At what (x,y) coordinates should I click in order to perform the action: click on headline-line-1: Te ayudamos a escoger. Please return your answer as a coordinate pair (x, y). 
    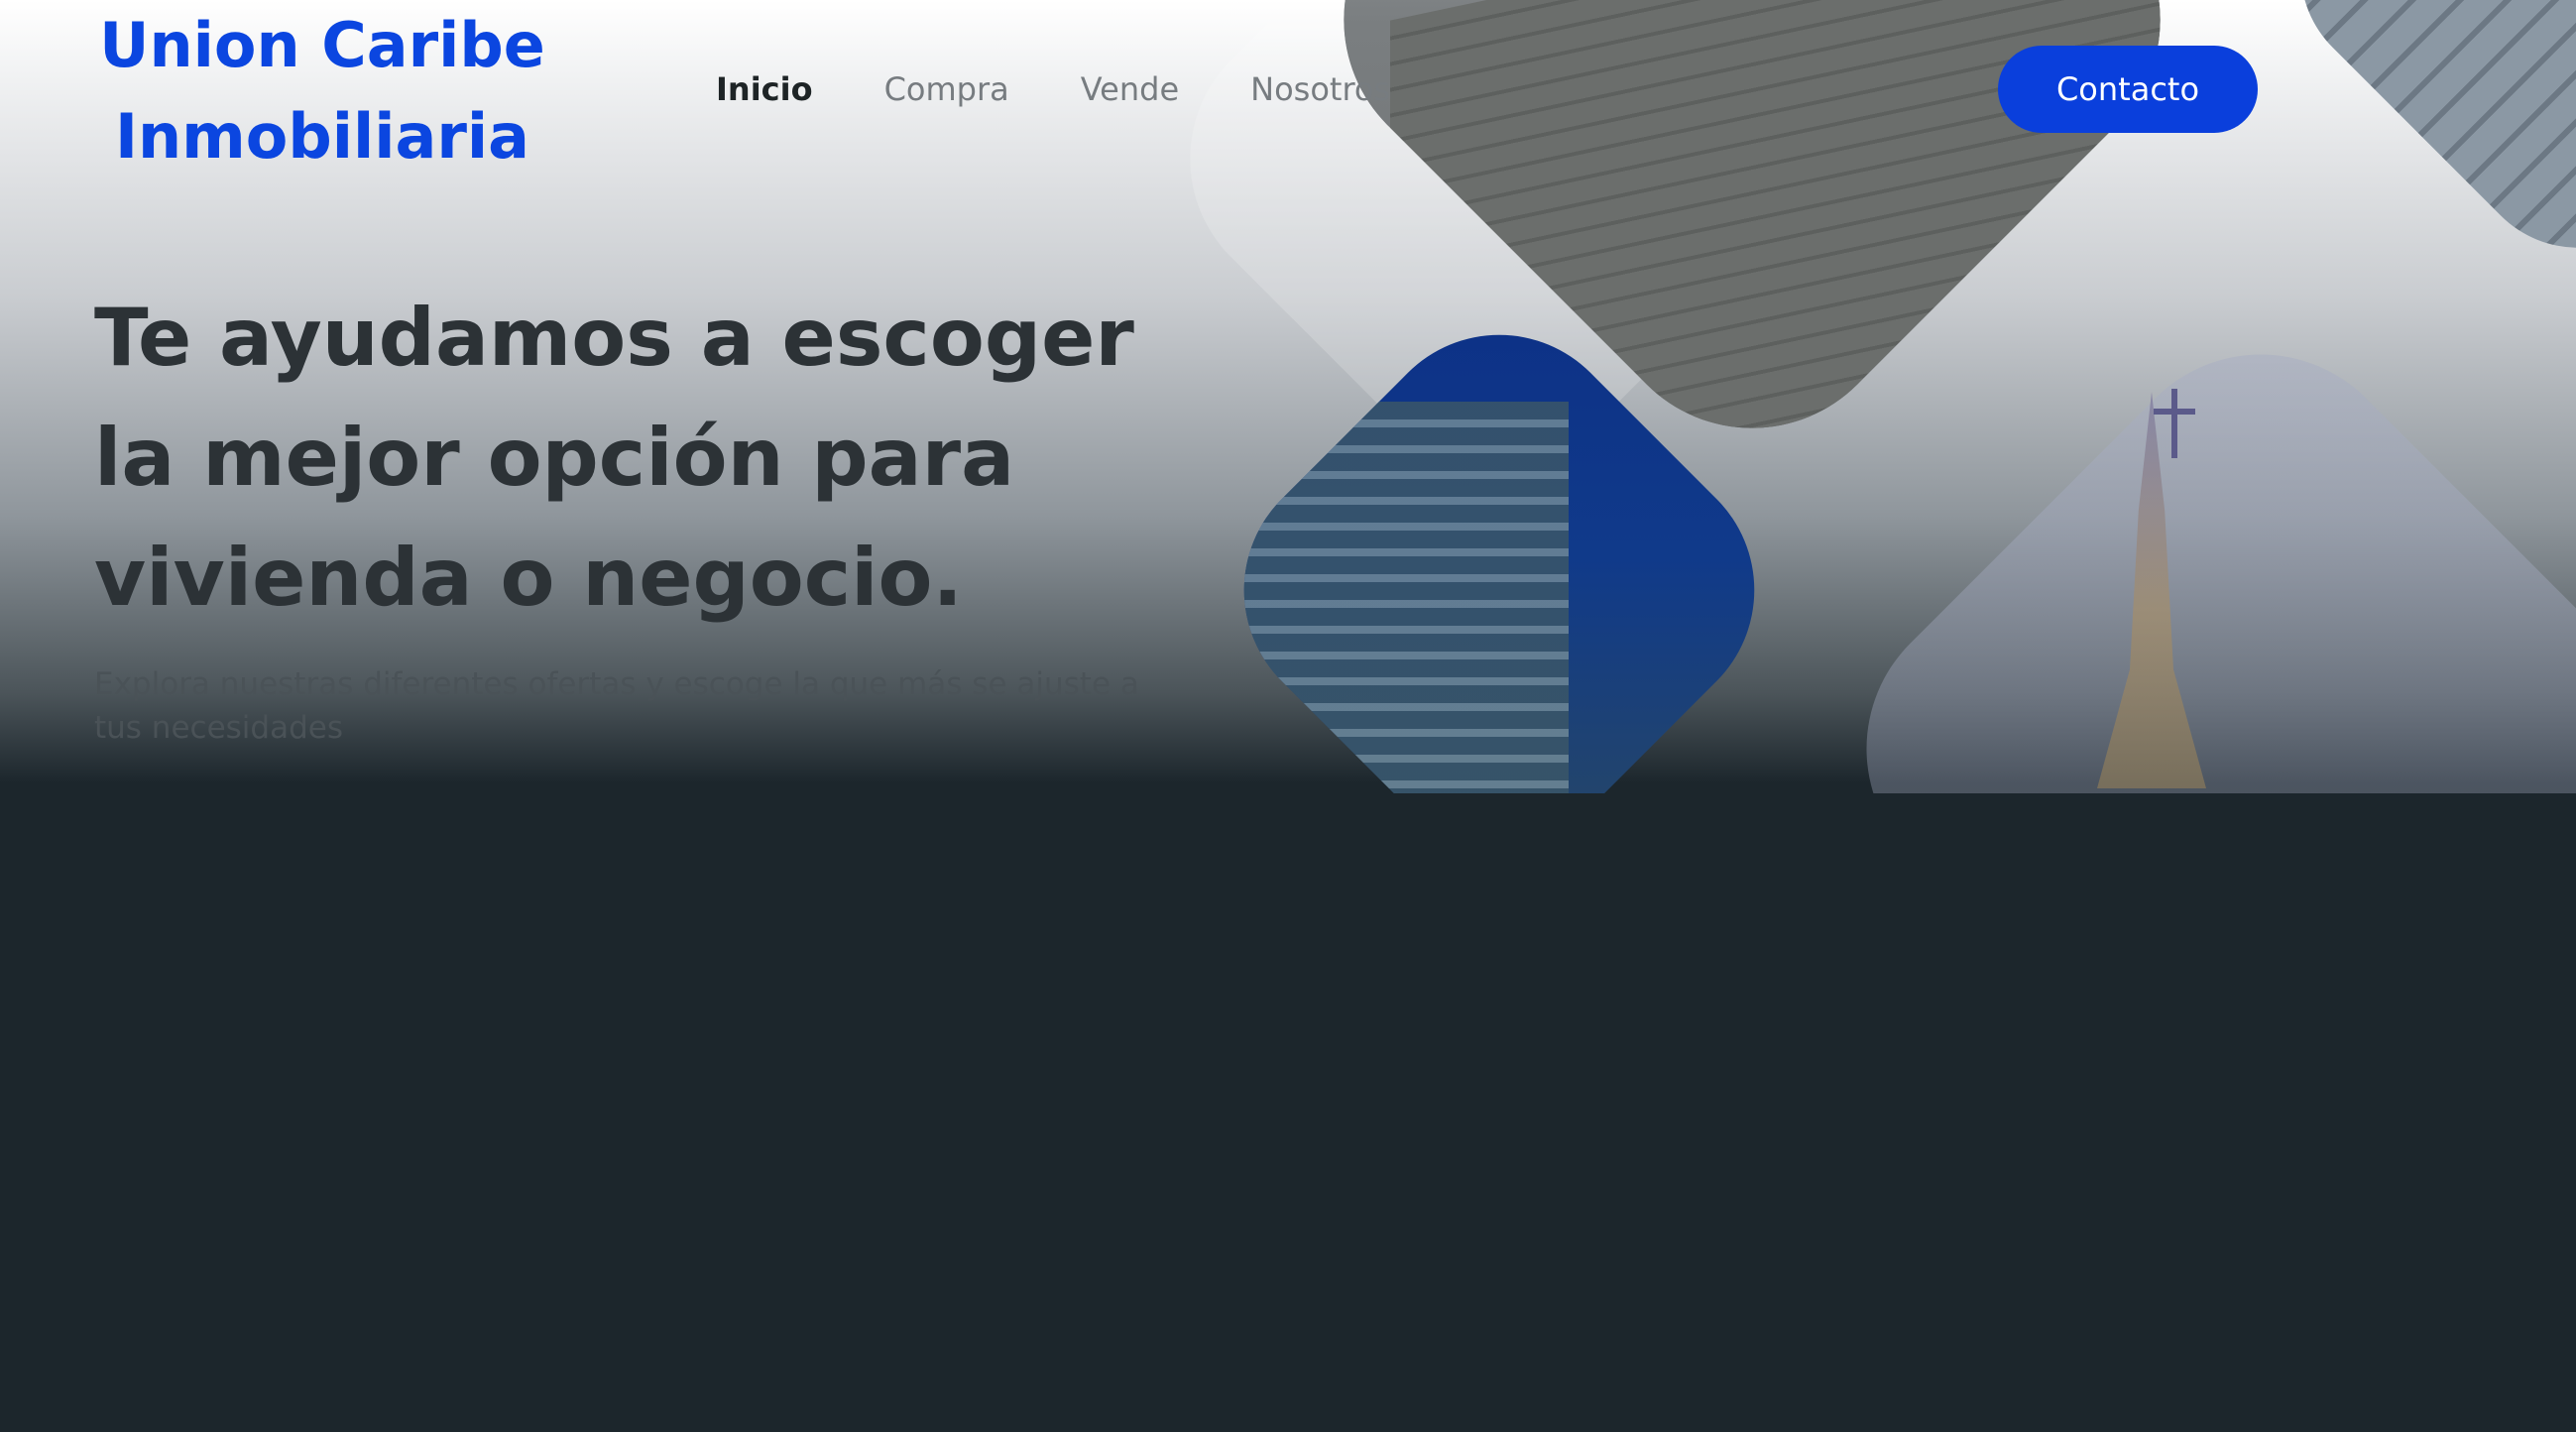
    Looking at the image, I should click on (614, 338).